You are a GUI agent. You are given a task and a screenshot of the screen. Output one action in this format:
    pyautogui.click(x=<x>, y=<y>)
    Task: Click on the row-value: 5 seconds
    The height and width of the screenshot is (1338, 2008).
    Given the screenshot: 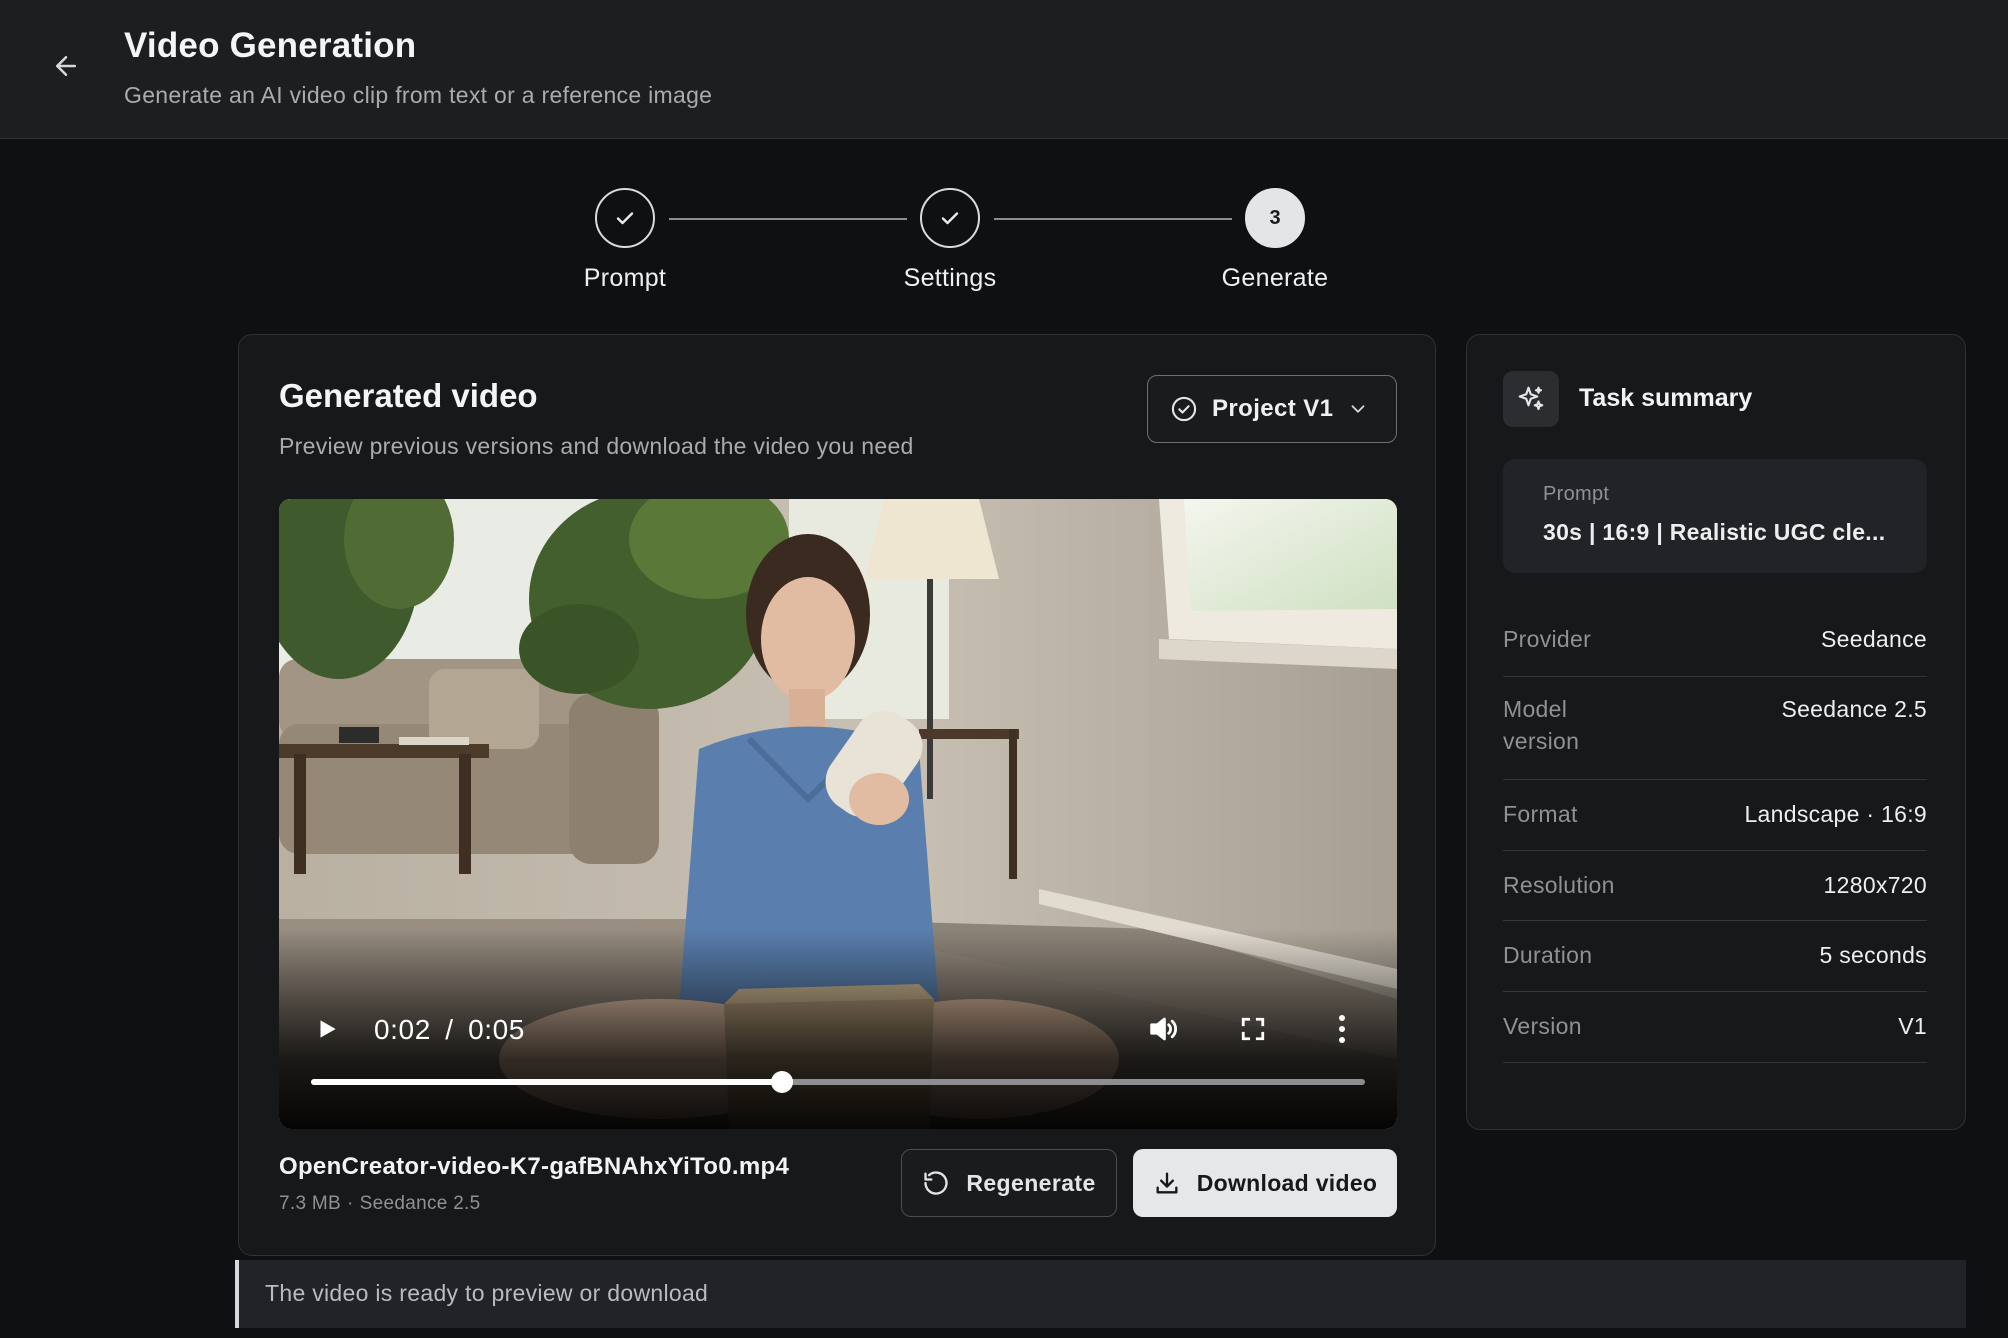 What is the action you would take?
    pyautogui.click(x=1873, y=955)
    